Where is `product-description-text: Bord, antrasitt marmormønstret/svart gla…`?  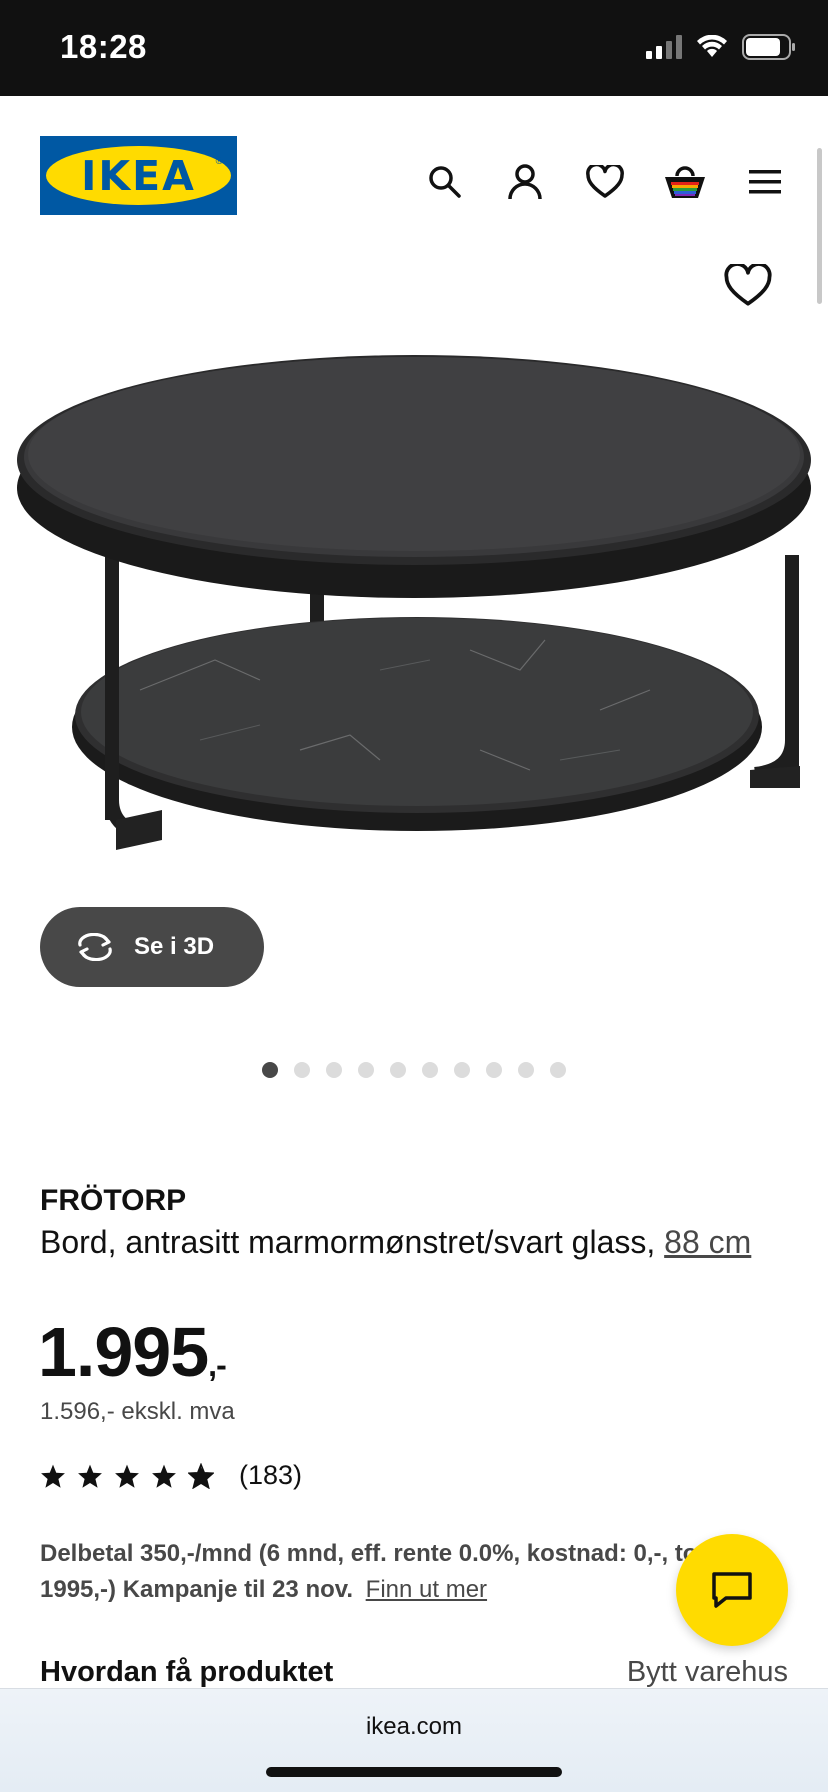
product-description-text: Bord, antrasitt marmormønstret/svart gla… is located at coordinates (348, 1242).